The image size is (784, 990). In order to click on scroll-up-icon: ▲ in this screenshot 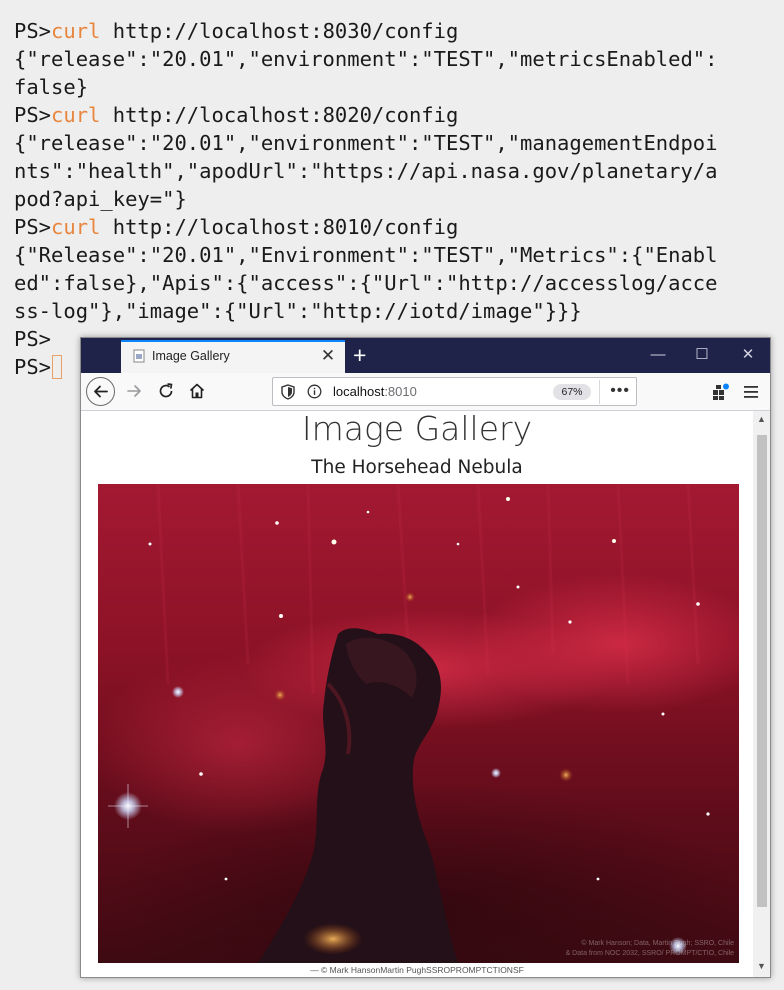, I will do `click(761, 419)`.